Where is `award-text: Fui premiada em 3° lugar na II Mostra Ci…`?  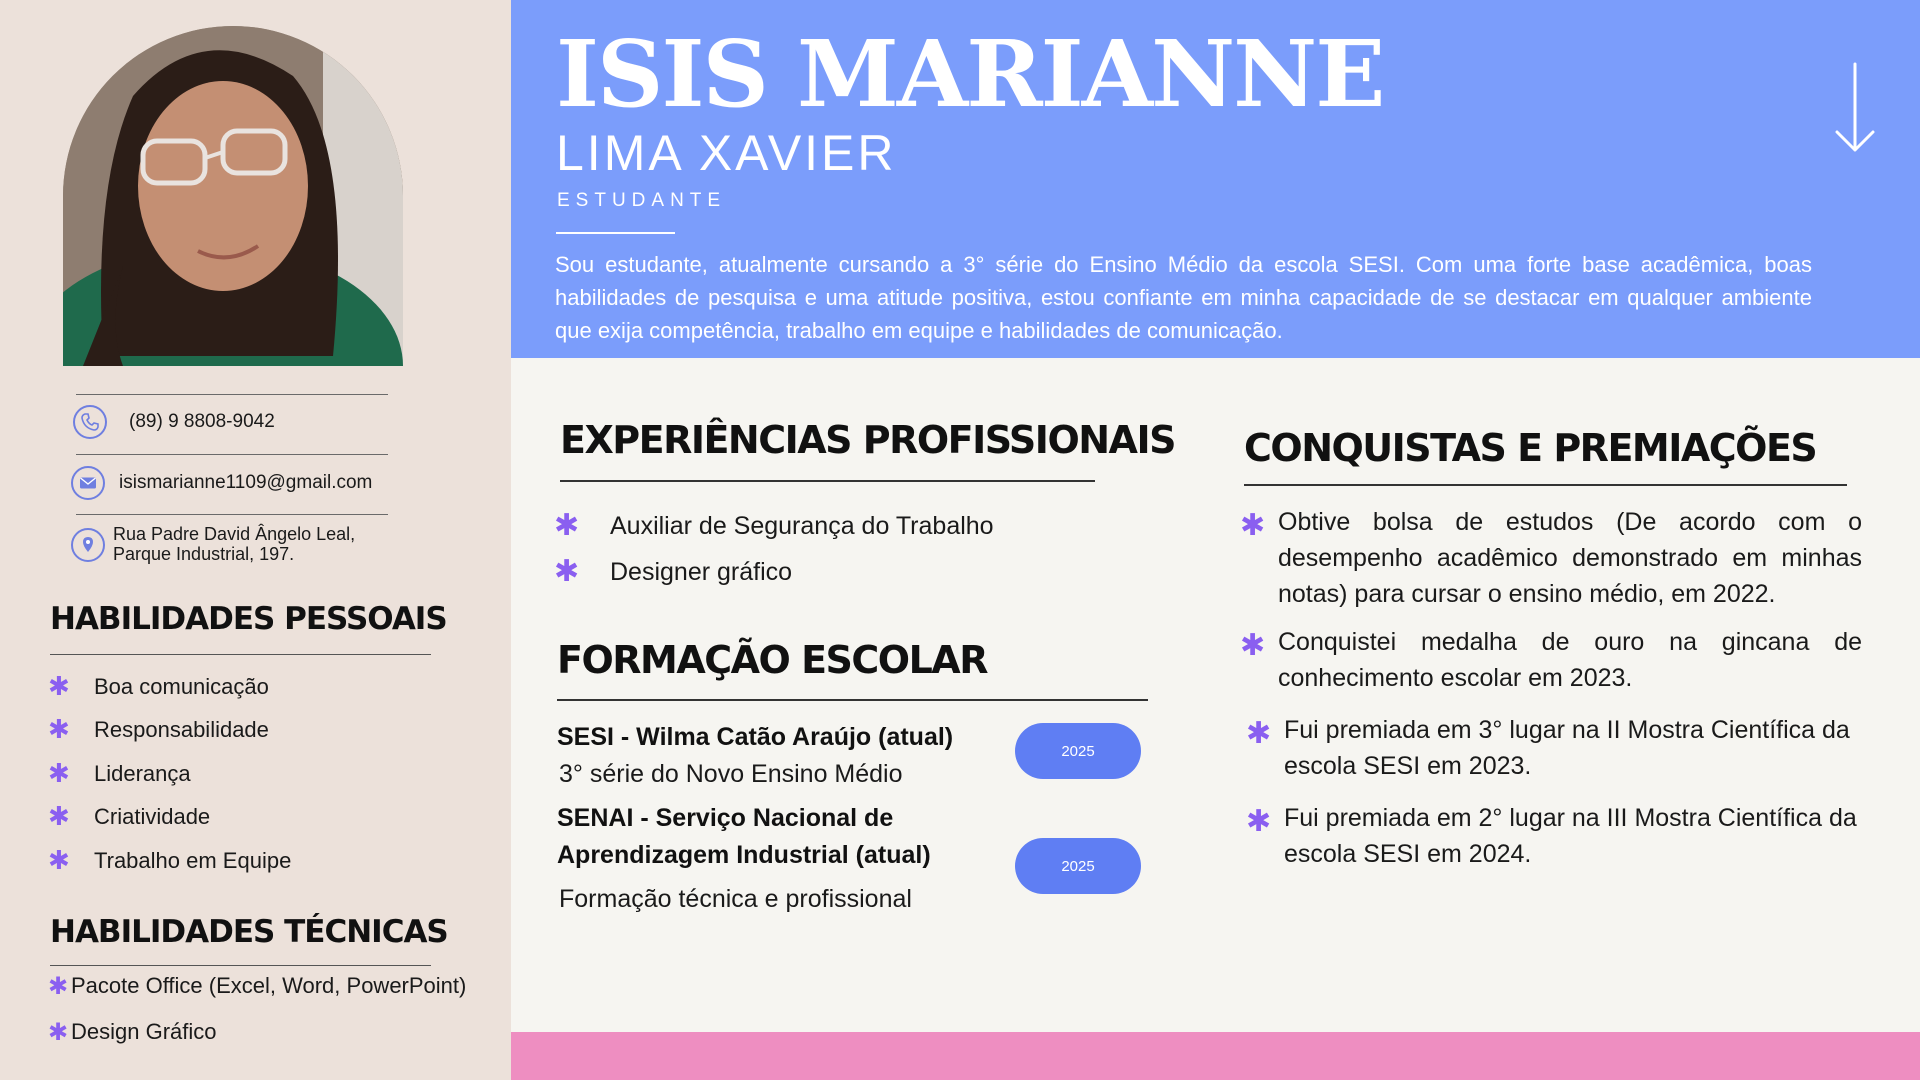
award-text: Fui premiada em 3° lugar na II Mostra Ci… is located at coordinates (1567, 748).